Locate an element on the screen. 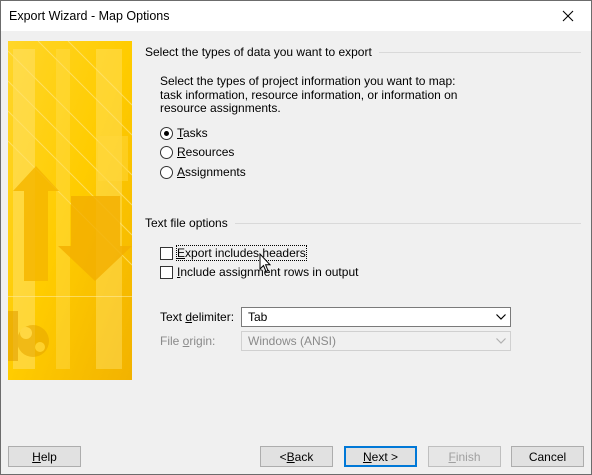  radio-assignments: Assignments is located at coordinates (203, 172).